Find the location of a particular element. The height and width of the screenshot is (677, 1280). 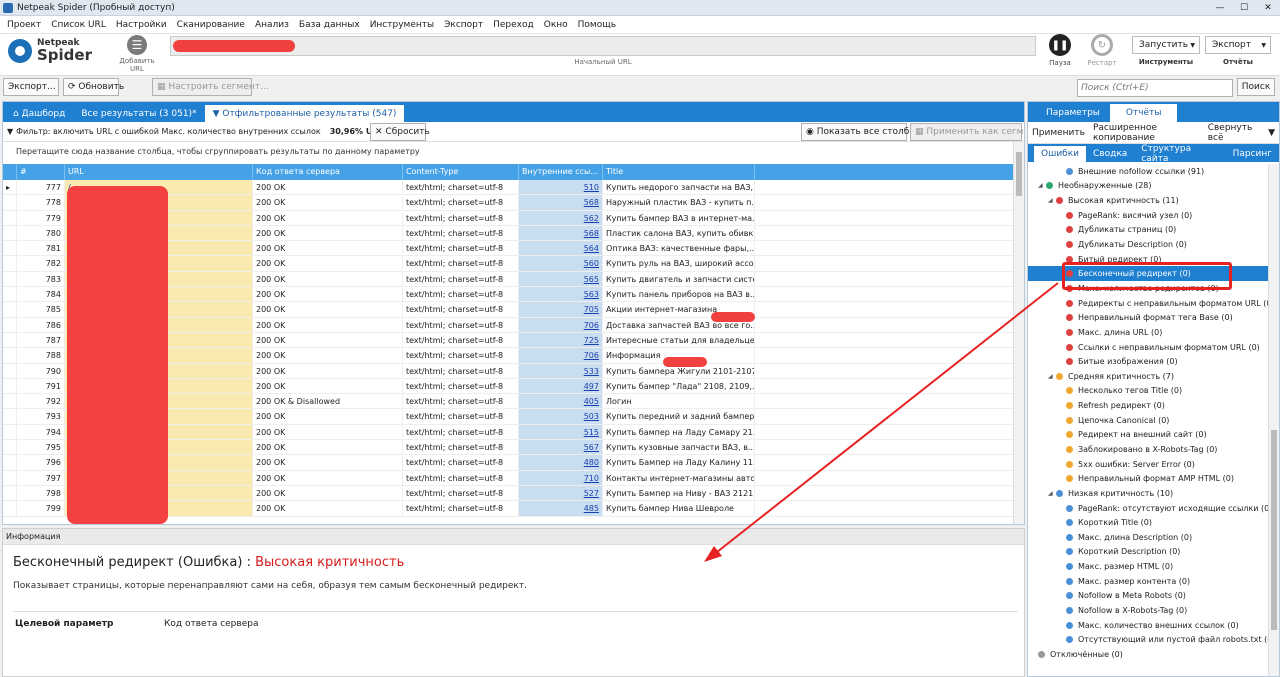

cell-internal-links: 560 is located at coordinates (561, 263).